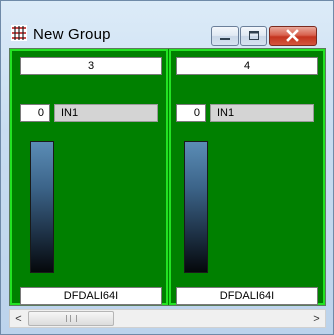 The width and height of the screenshot is (334, 335). What do you see at coordinates (72, 34) in the screenshot?
I see `window-title: New Group` at bounding box center [72, 34].